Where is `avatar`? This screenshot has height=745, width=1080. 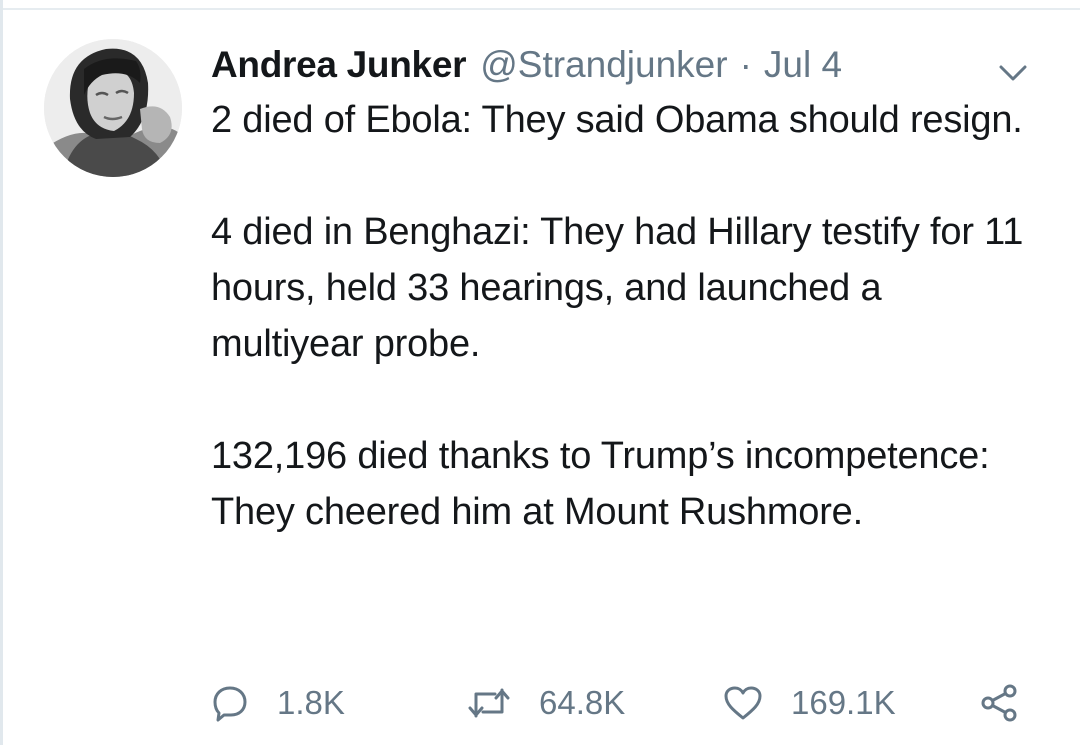
avatar is located at coordinates (113, 108).